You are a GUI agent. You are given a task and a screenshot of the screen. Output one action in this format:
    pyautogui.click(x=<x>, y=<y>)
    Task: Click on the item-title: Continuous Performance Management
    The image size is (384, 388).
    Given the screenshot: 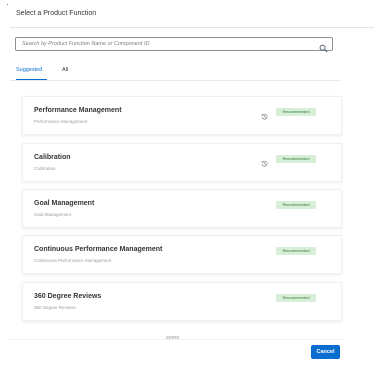 What is the action you would take?
    pyautogui.click(x=98, y=249)
    